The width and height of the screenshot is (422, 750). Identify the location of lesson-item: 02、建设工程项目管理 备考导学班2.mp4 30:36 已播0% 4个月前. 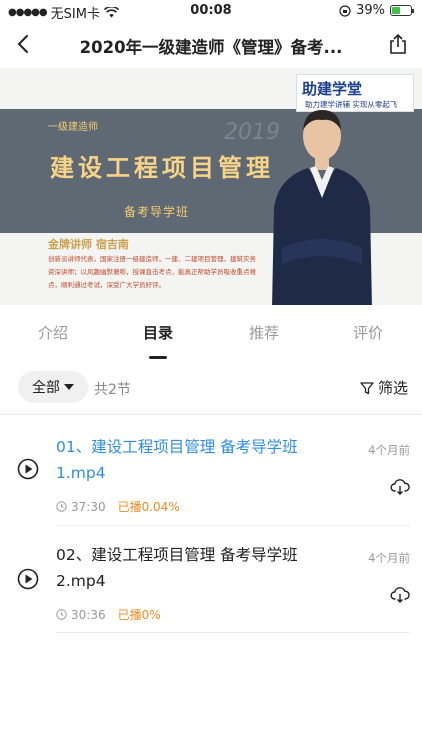
(211, 581).